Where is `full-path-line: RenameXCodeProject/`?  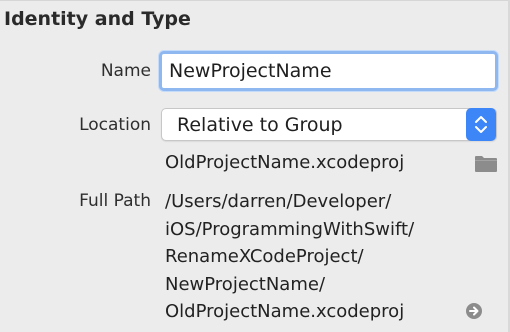
full-path-line: RenameXCodeProject/ is located at coordinates (264, 256).